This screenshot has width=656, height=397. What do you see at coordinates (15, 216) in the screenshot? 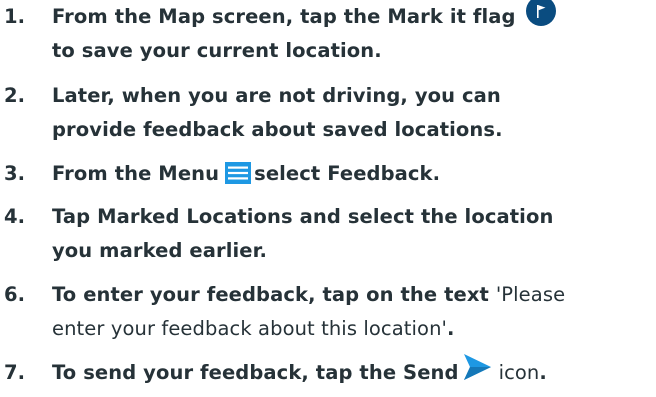
I see `step-number: 4.` at bounding box center [15, 216].